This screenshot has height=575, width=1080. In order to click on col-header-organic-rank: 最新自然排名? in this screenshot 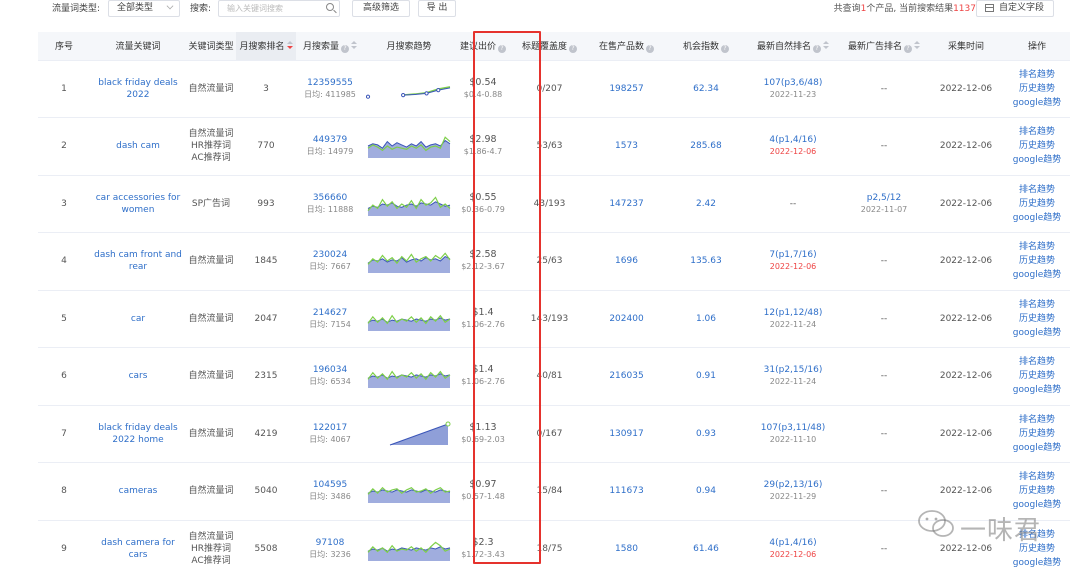, I will do `click(793, 46)`.